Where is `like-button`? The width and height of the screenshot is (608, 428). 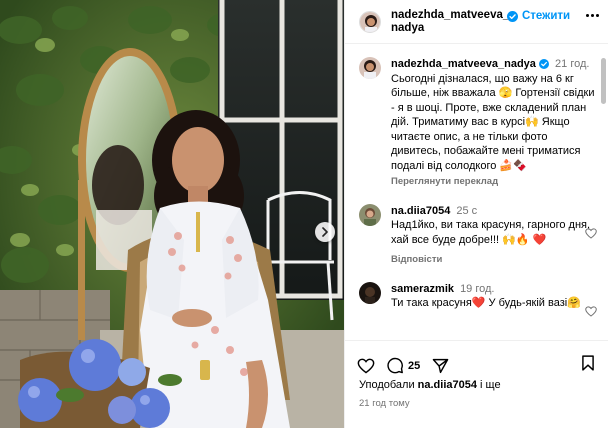 like-button is located at coordinates (366, 366).